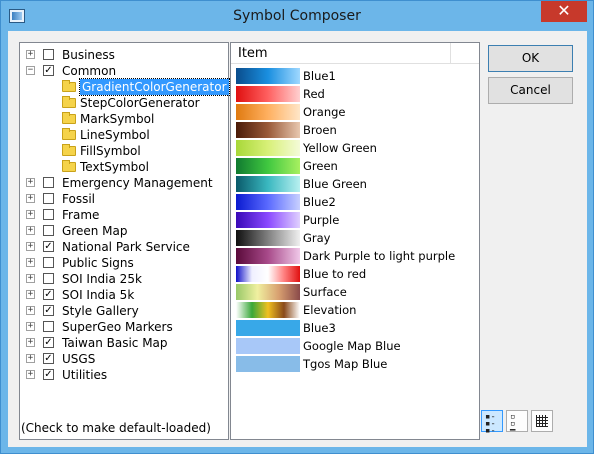 The width and height of the screenshot is (594, 454). Describe the element at coordinates (124, 327) in the screenshot. I see `tree-category-item: + SuperGeo Markers` at that location.